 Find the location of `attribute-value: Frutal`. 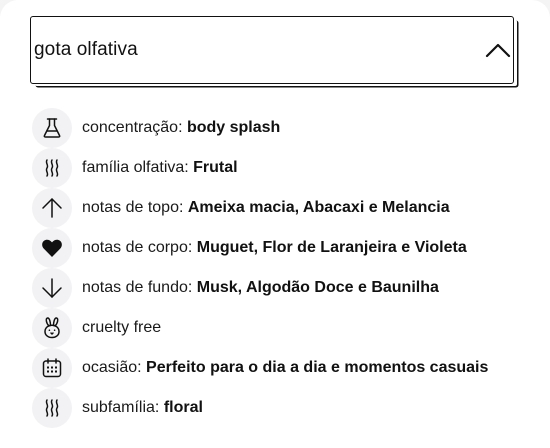

attribute-value: Frutal is located at coordinates (215, 167).